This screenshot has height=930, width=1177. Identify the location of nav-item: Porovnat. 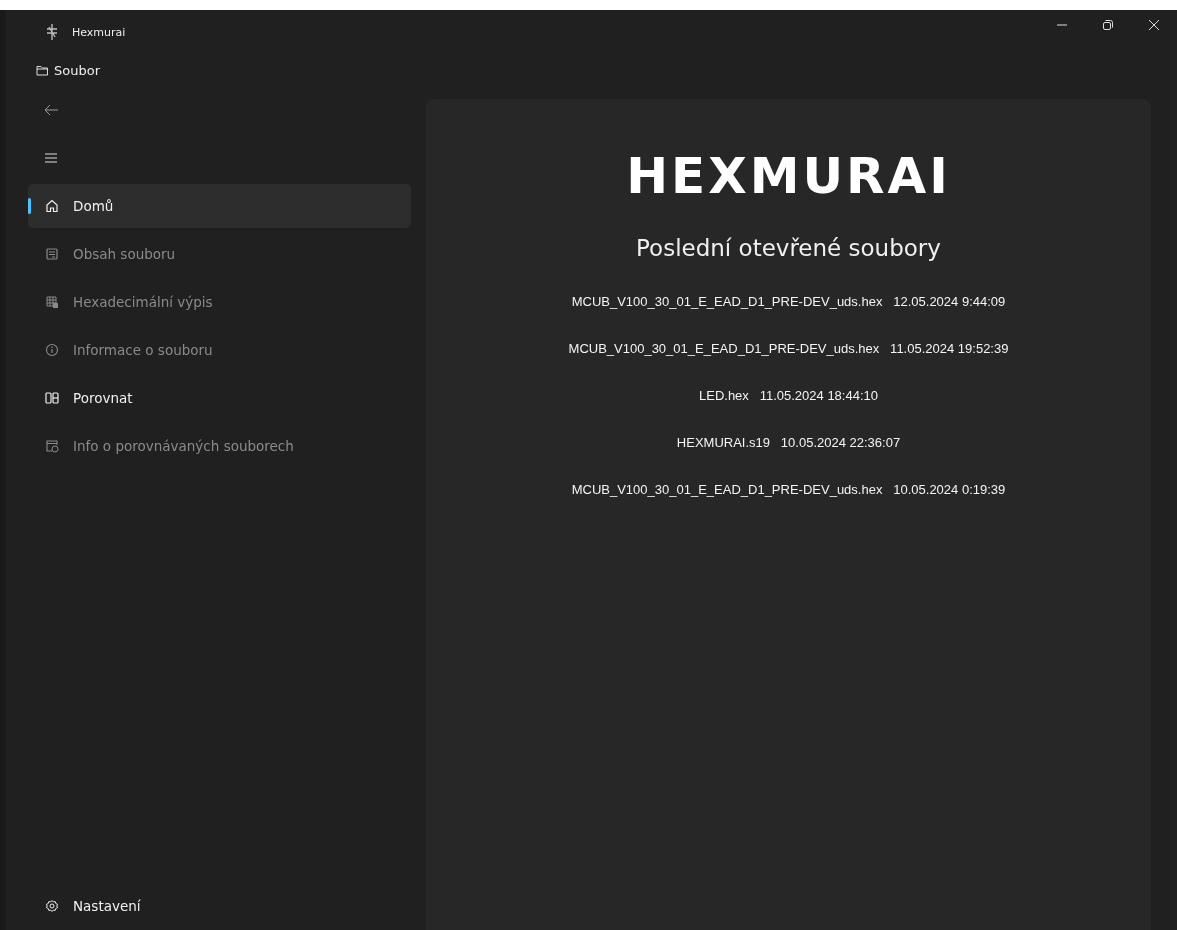
(219, 398).